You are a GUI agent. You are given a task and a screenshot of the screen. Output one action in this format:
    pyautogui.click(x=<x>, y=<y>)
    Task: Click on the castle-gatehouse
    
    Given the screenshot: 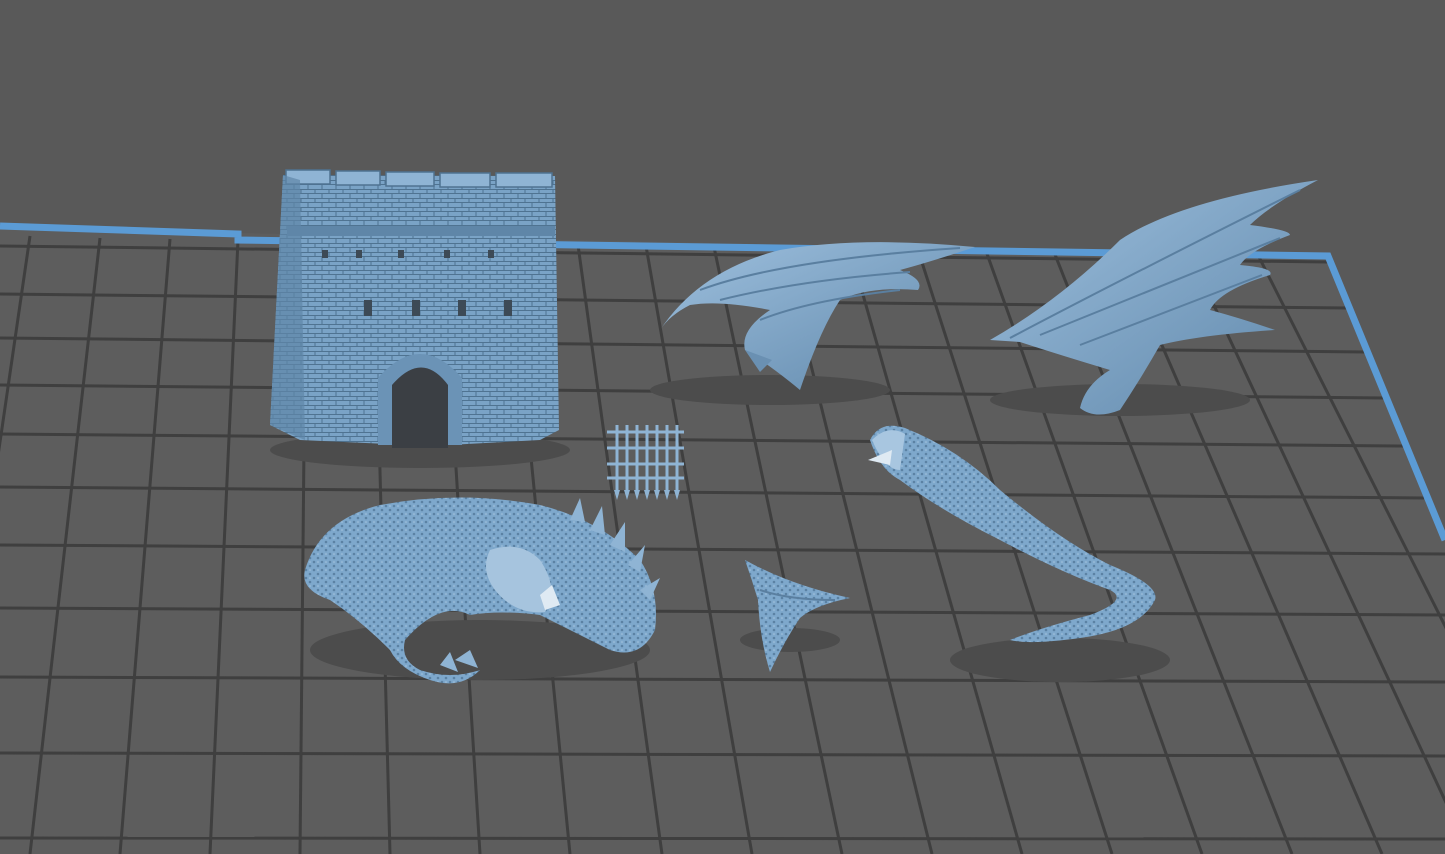 What is the action you would take?
    pyautogui.click(x=420, y=318)
    